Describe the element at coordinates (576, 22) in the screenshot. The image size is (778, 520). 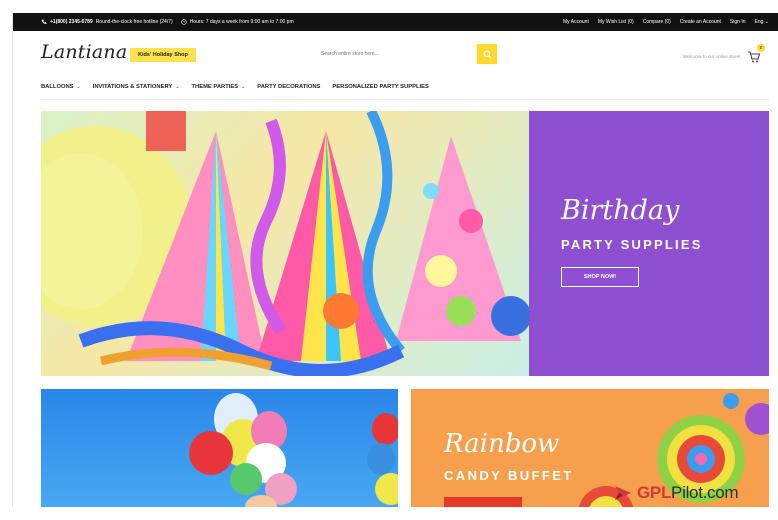
I see `my-account-link: My Account` at that location.